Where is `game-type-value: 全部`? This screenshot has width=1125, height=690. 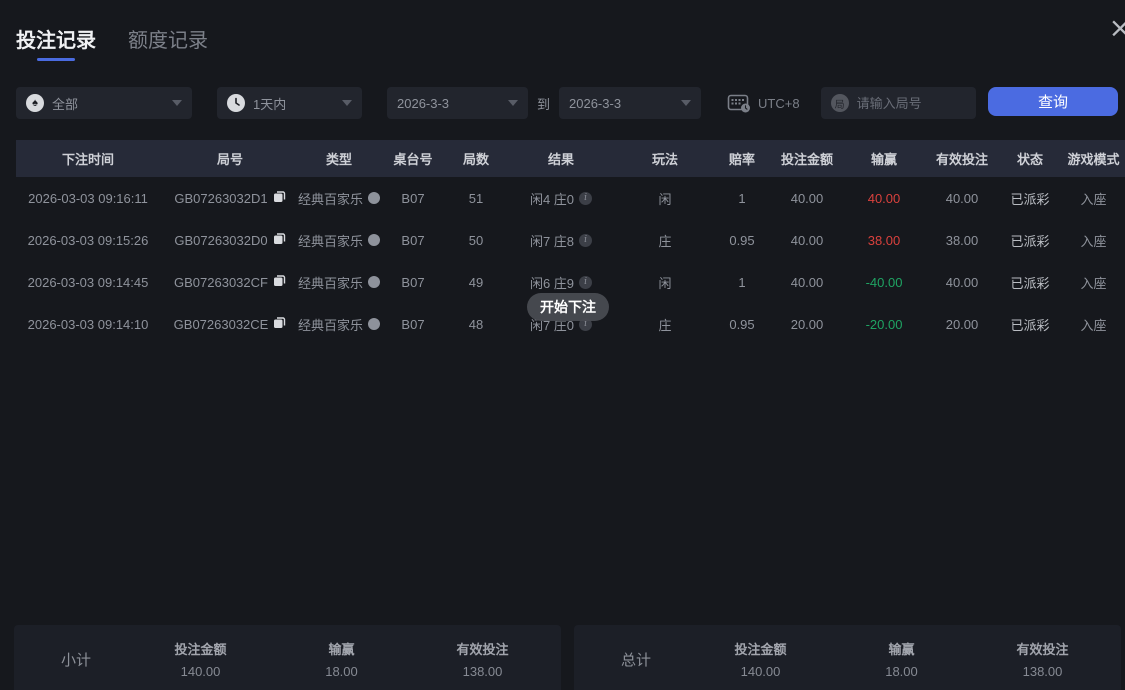 game-type-value: 全部 is located at coordinates (65, 104).